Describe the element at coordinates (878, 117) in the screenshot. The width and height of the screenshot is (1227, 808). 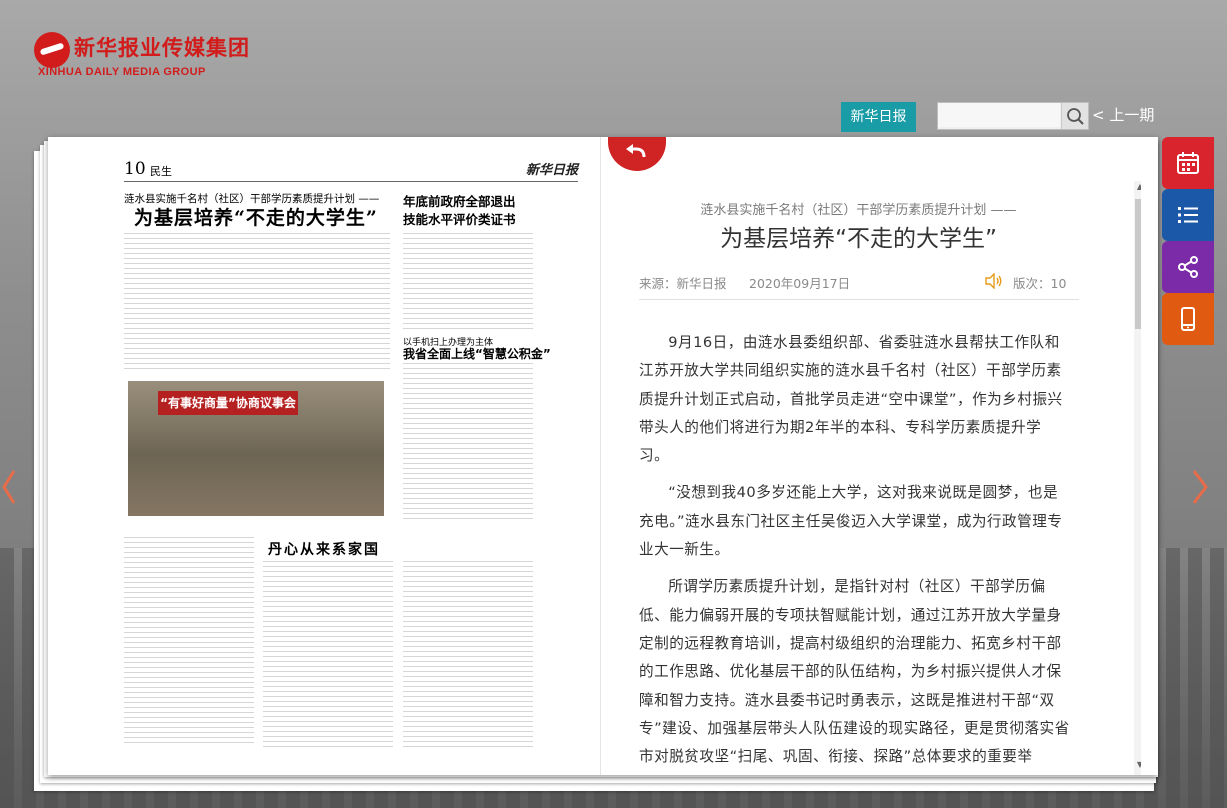
I see `paper-select-button: 新华日报` at that location.